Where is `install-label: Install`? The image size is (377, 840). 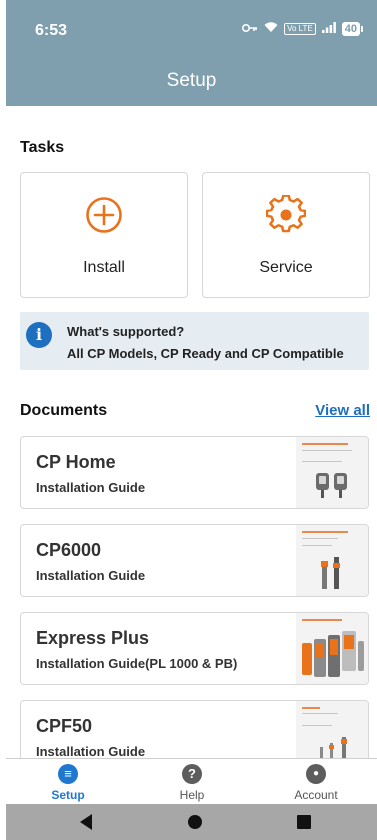 install-label: Install is located at coordinates (104, 267).